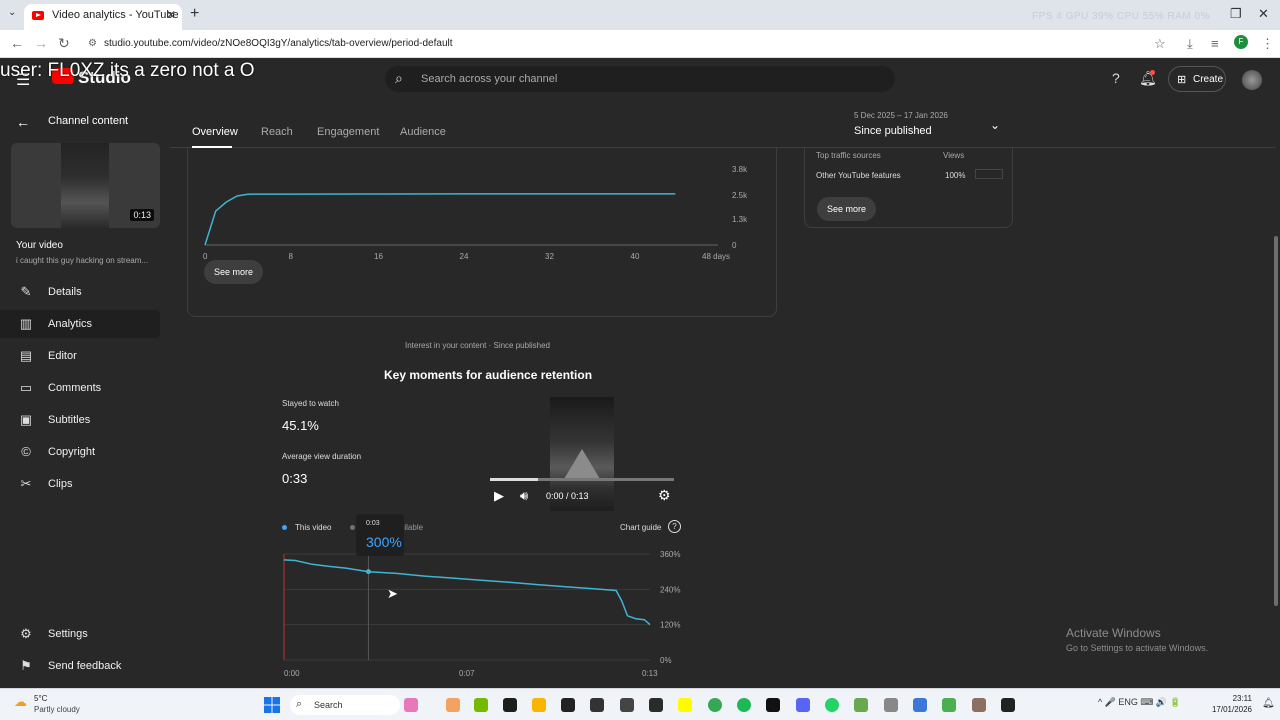 This screenshot has width=1280, height=720. What do you see at coordinates (234, 272) in the screenshot?
I see `views-see-more-button: See more` at bounding box center [234, 272].